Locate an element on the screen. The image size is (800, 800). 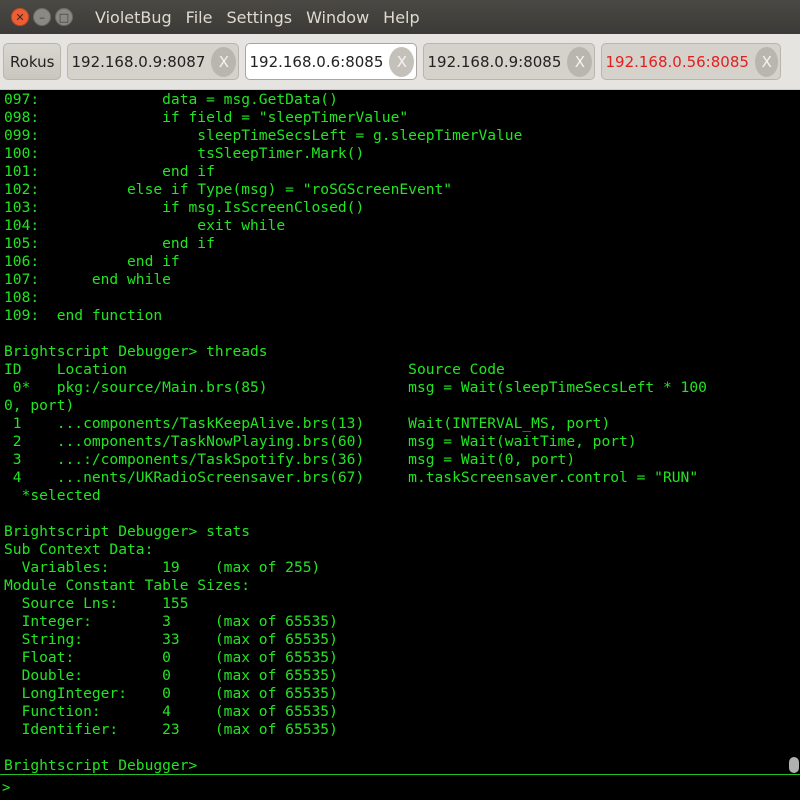
menu-settings: Settings is located at coordinates (259, 17).